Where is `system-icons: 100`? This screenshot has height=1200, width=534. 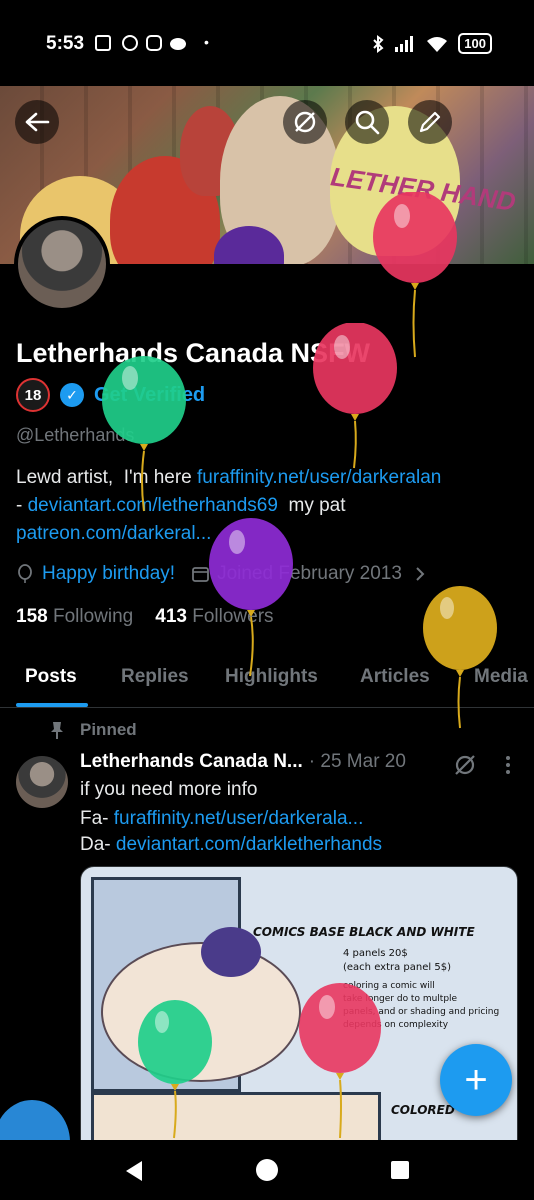 system-icons: 100 is located at coordinates (431, 43).